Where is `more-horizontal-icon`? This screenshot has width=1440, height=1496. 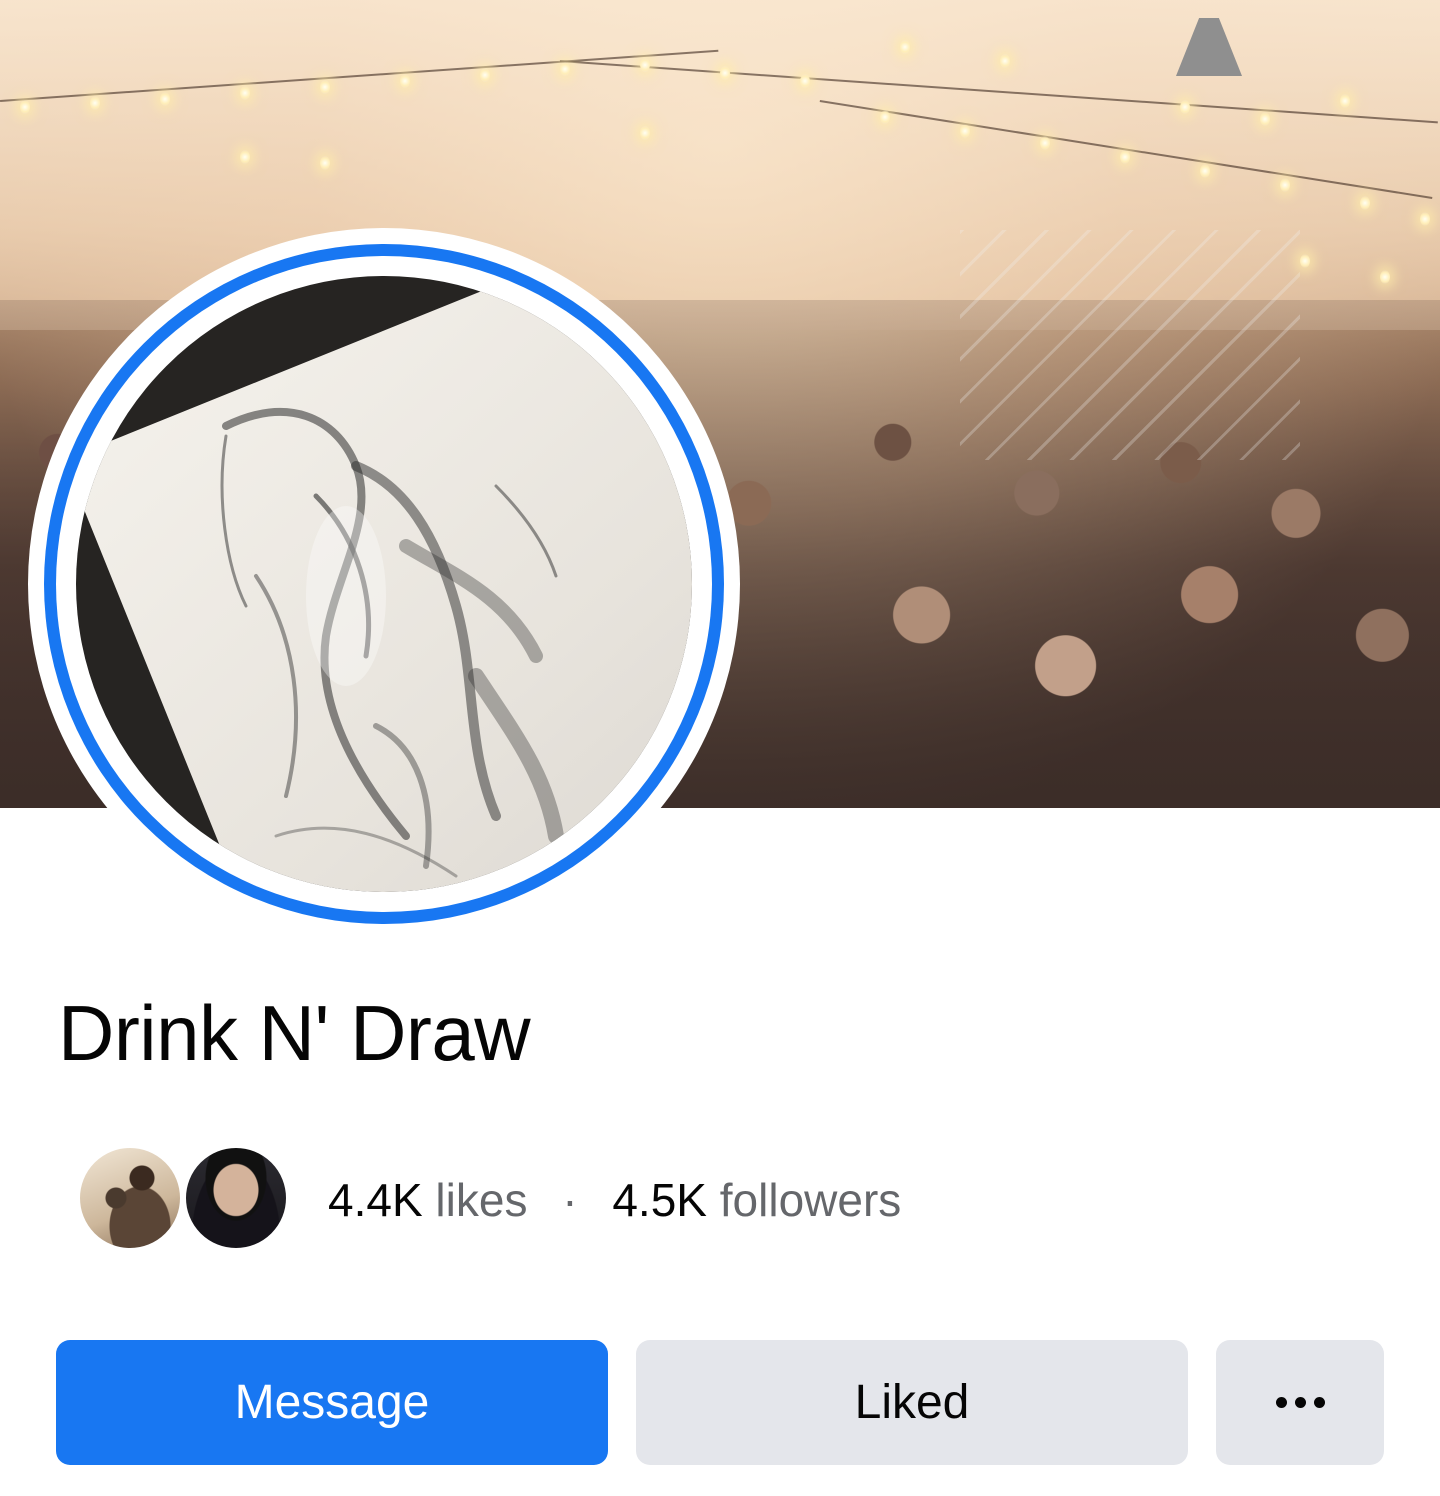
more-horizontal-icon is located at coordinates (1300, 1402).